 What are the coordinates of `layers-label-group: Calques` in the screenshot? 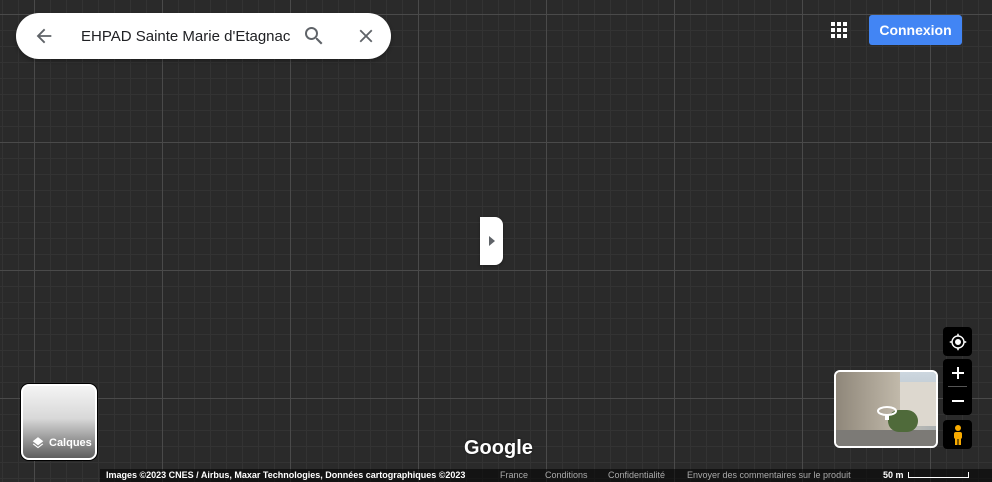 It's located at (61, 443).